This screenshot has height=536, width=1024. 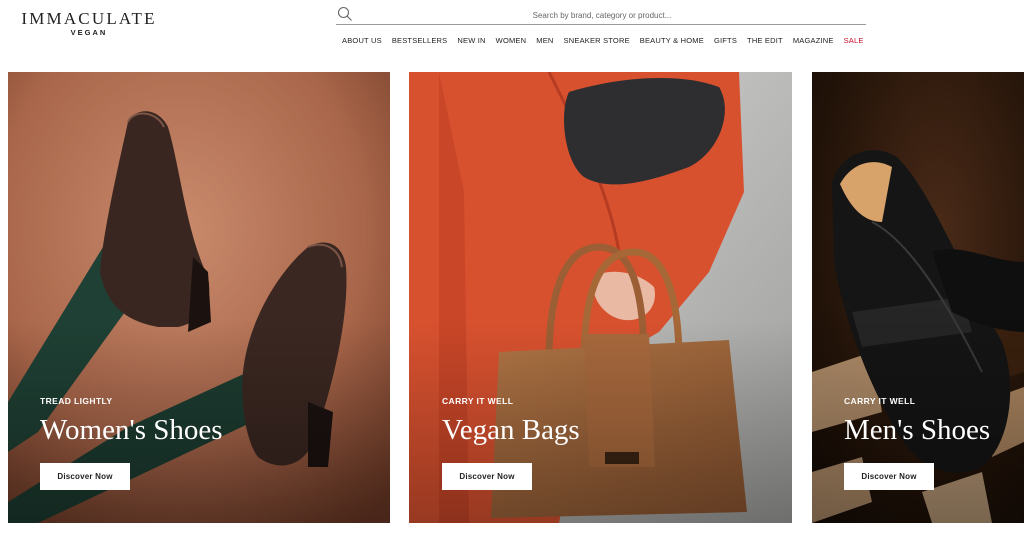 What do you see at coordinates (89, 18) in the screenshot?
I see `brand-name: IMMACULATE` at bounding box center [89, 18].